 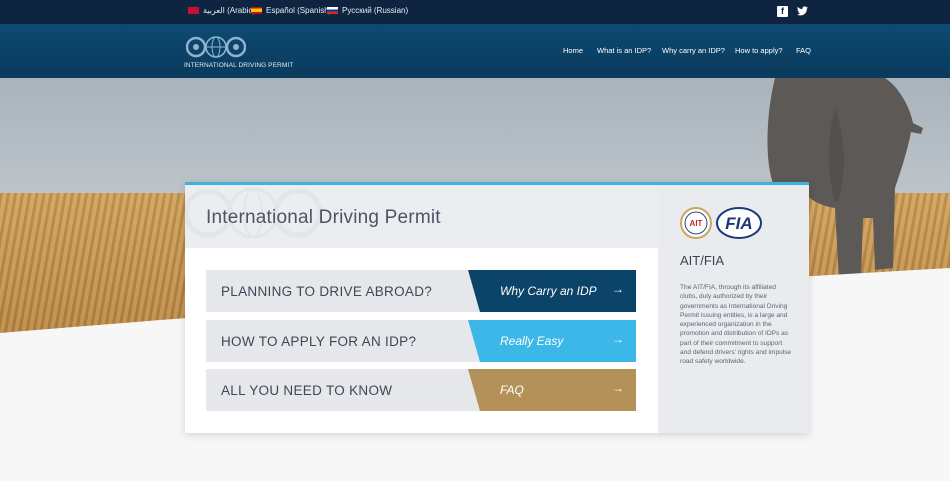 I want to click on row-how-to-apply-label: HOW TO APPLY FOR AN IDP?, so click(x=319, y=341).